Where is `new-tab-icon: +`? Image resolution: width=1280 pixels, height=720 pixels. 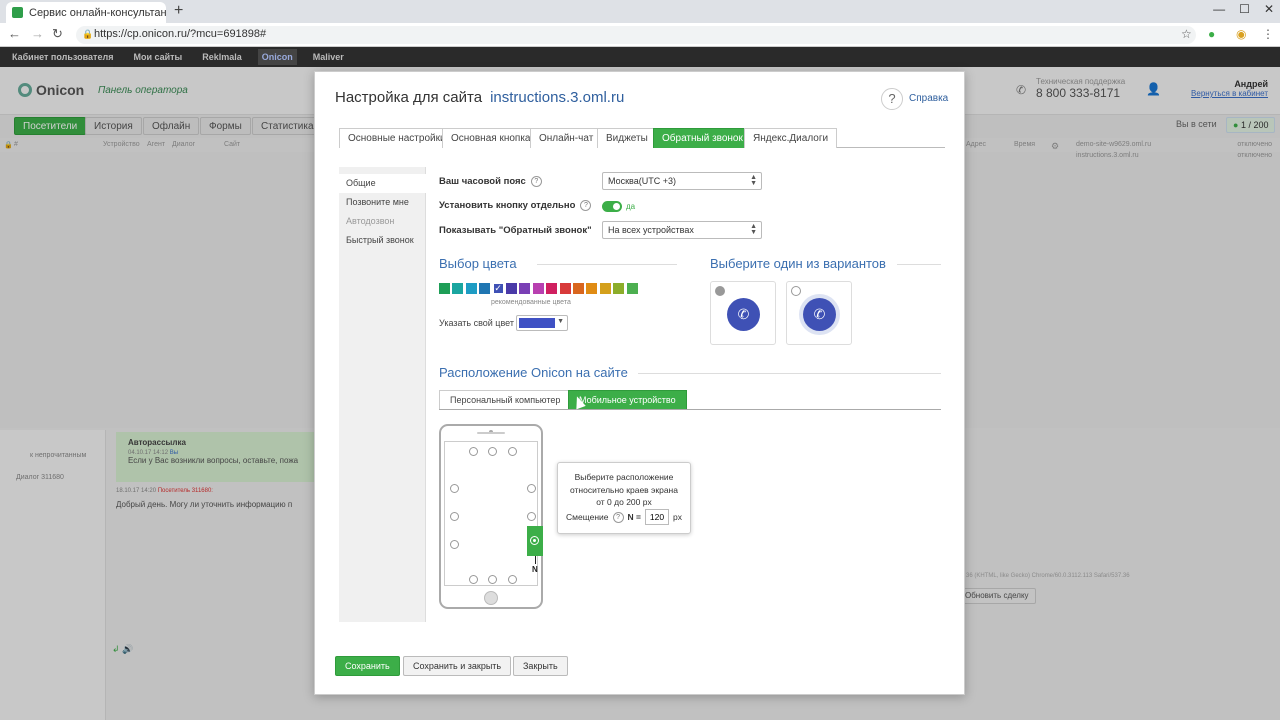 new-tab-icon: + is located at coordinates (178, 11).